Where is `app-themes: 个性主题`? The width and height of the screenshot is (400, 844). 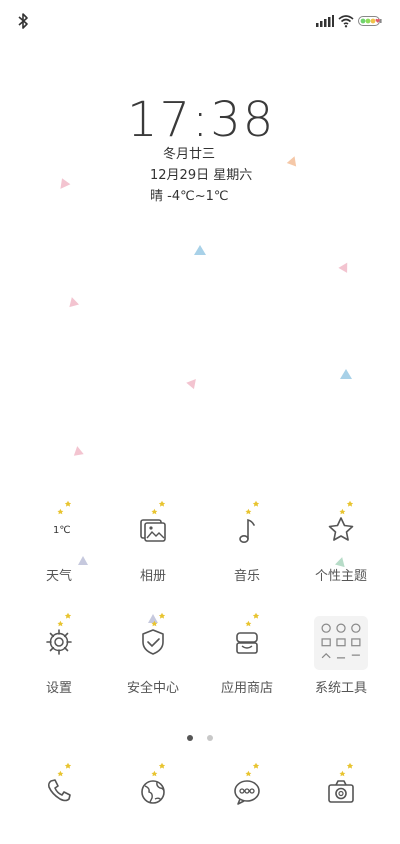
app-themes: 个性主题 is located at coordinates (341, 545).